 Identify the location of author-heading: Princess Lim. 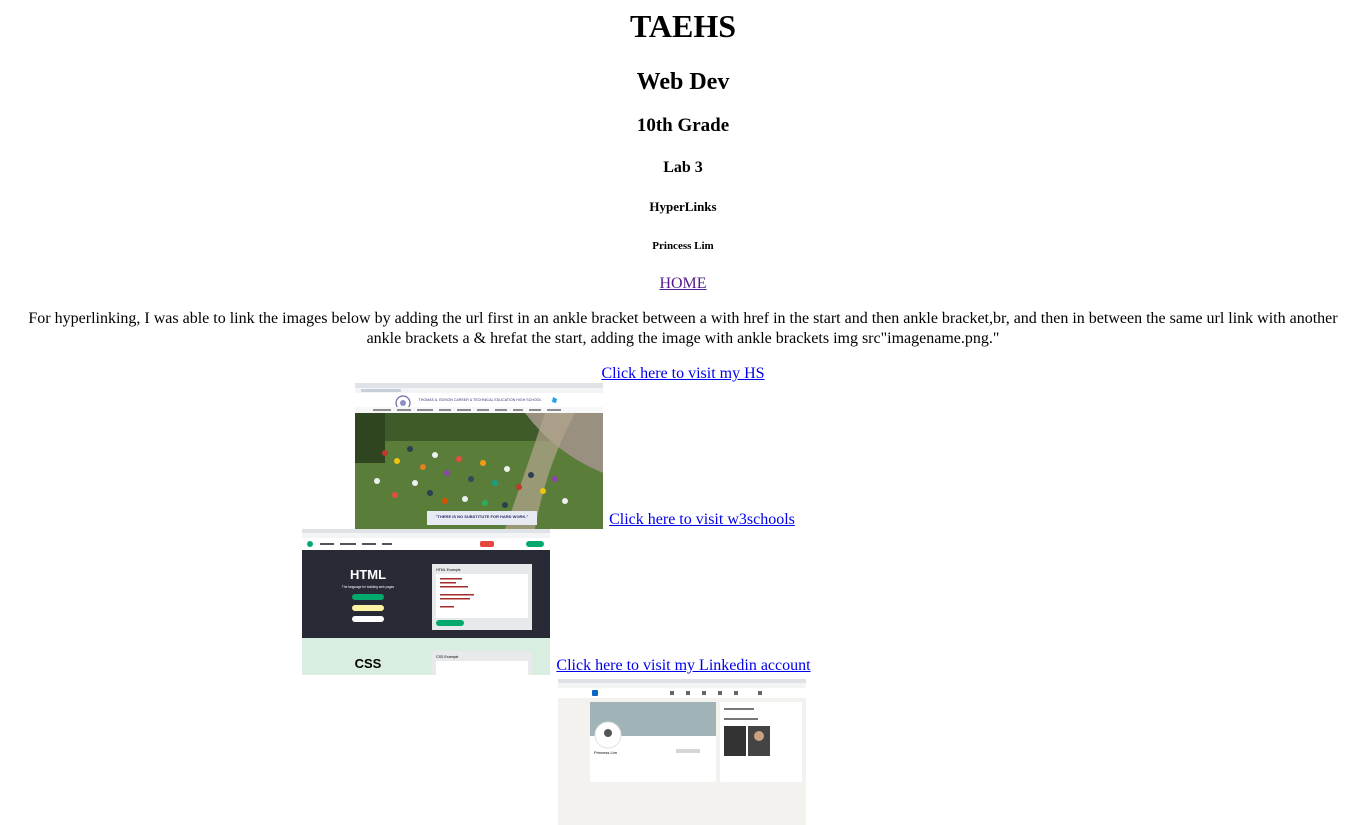
(683, 246).